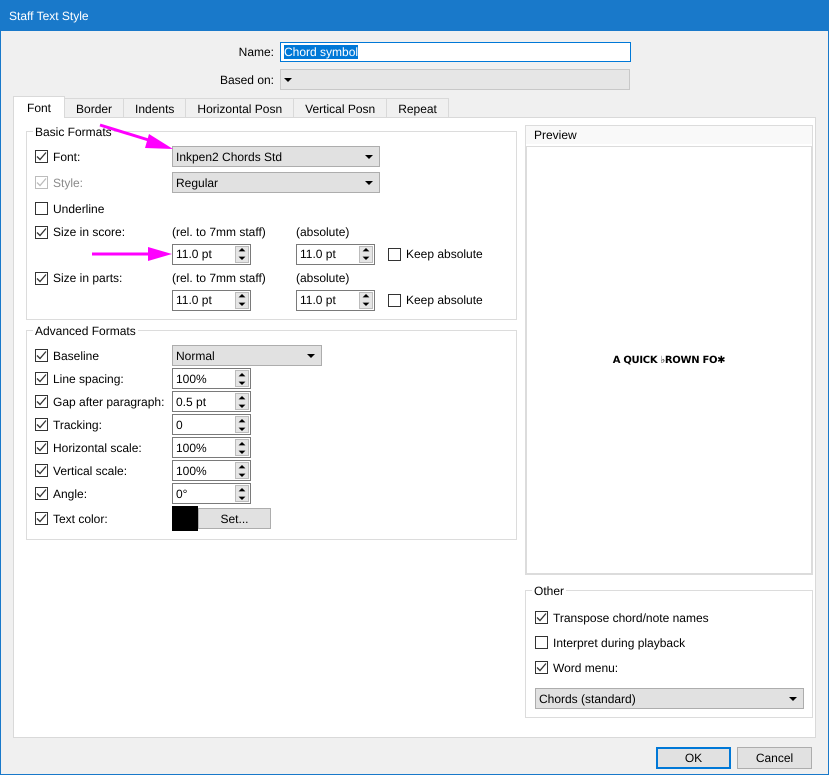 This screenshot has height=775, width=829. What do you see at coordinates (549, 591) in the screenshot?
I see `group-title: Other` at bounding box center [549, 591].